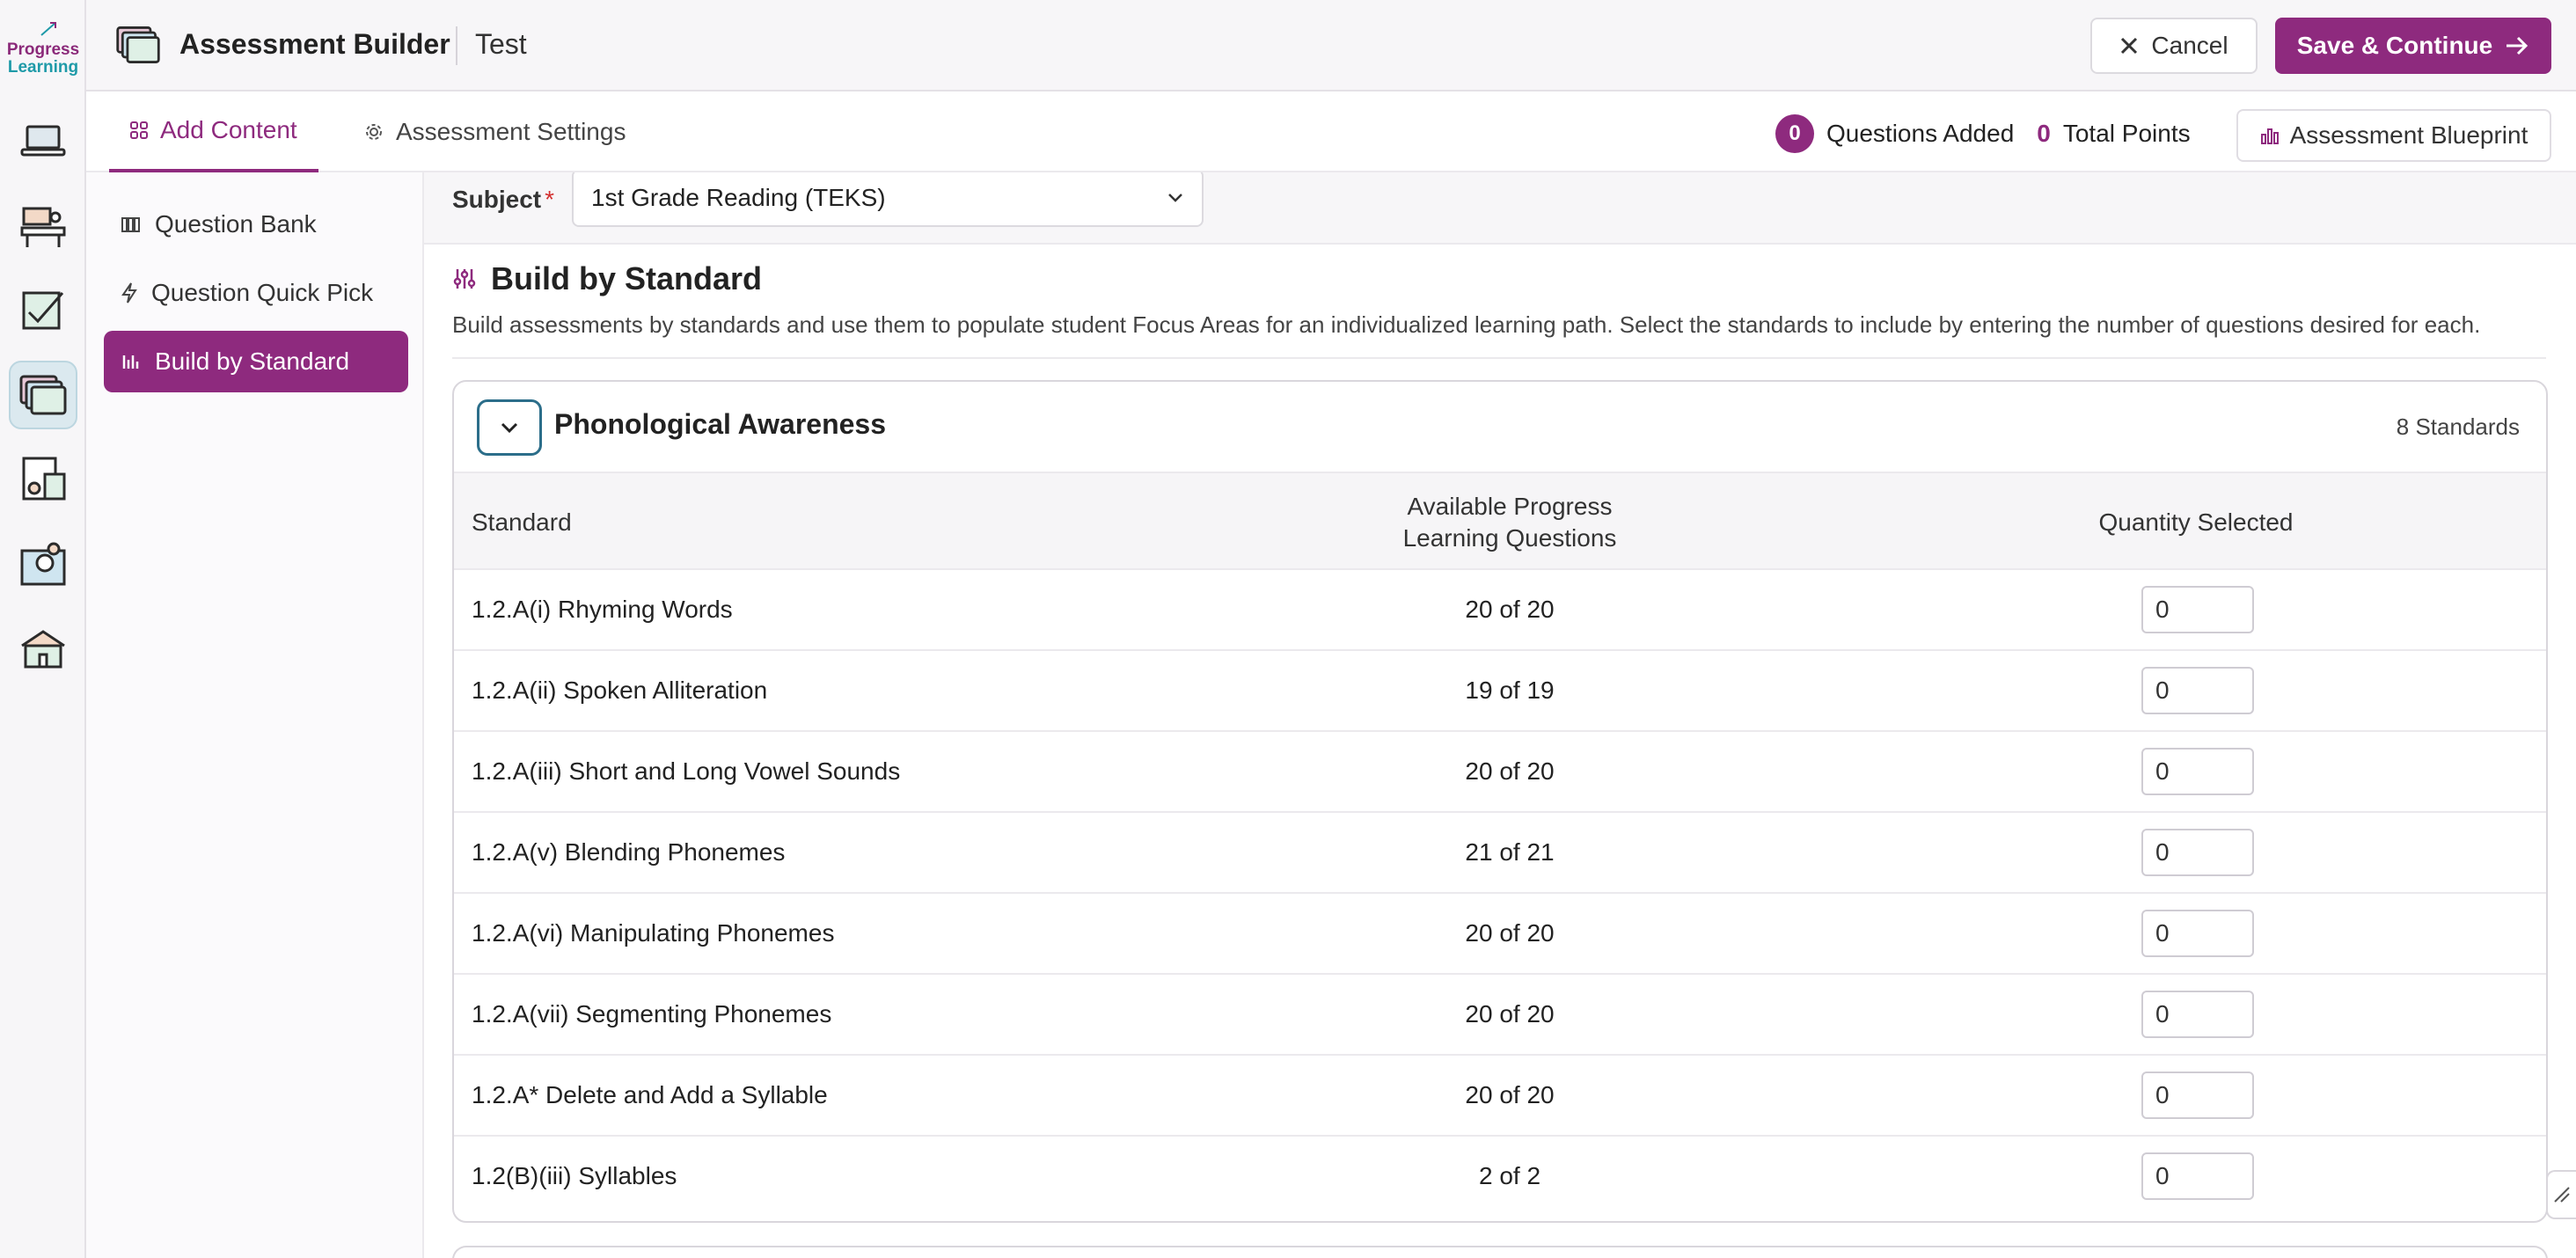  I want to click on assessment-blueprint-button: Assessment Blueprint, so click(2393, 135).